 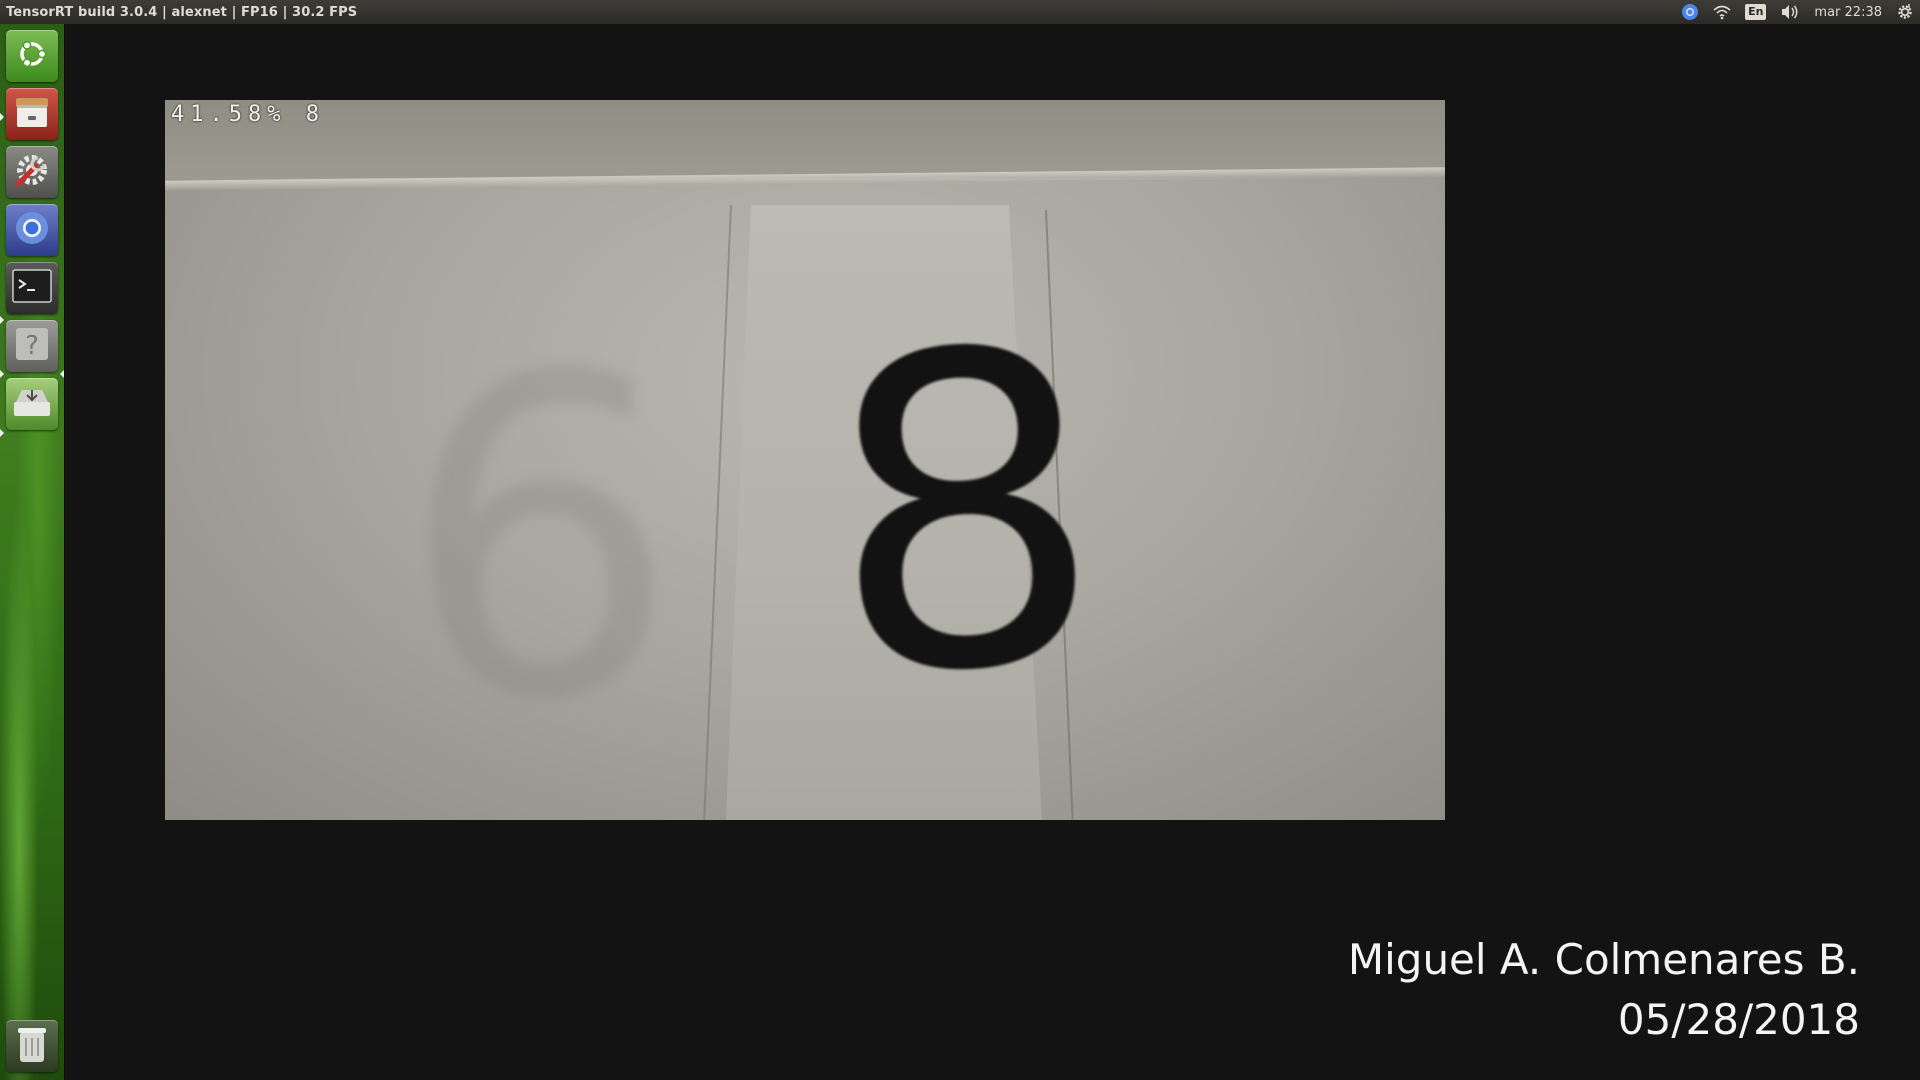 I want to click on launcher: ?, so click(x=32, y=552).